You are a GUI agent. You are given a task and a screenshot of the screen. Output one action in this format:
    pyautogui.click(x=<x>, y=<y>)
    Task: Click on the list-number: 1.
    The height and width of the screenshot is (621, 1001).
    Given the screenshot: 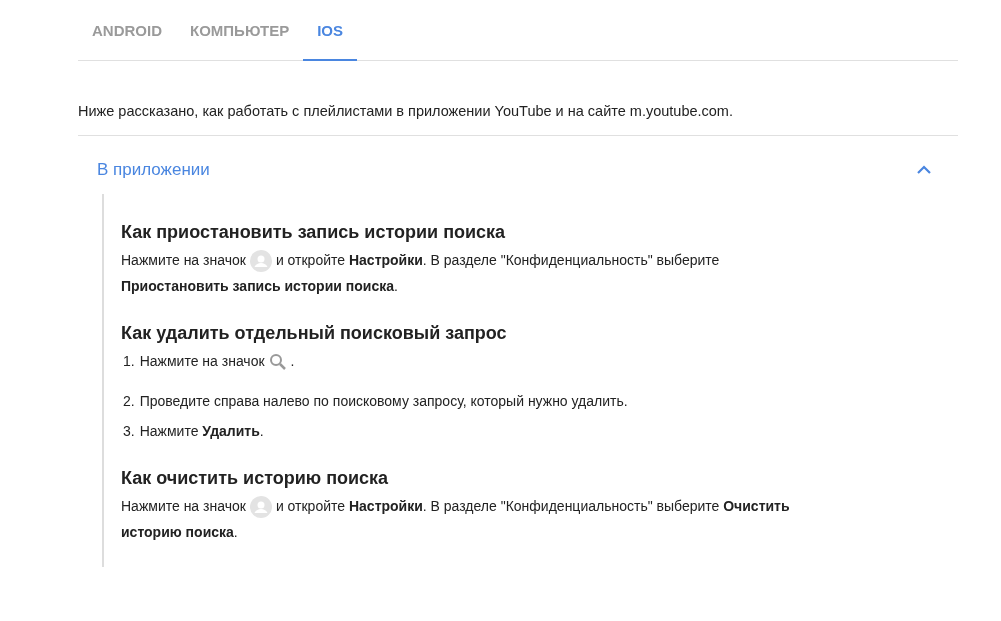 What is the action you would take?
    pyautogui.click(x=129, y=361)
    